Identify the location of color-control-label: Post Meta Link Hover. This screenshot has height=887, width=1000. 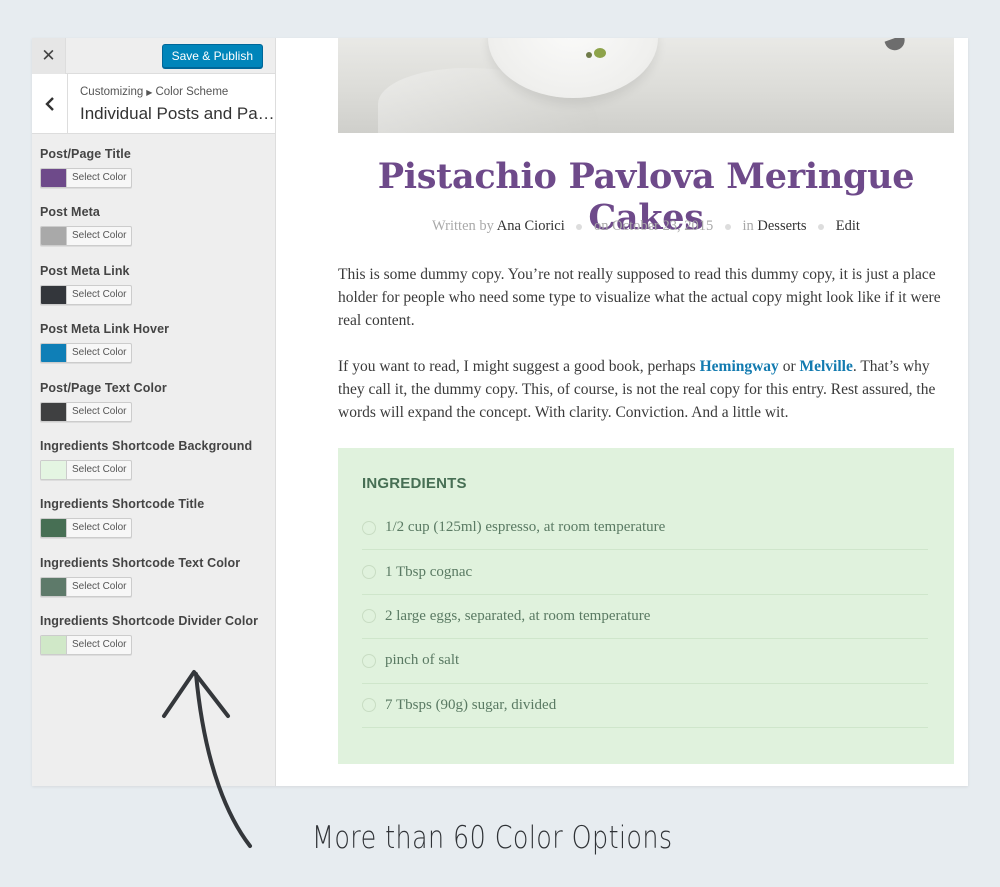
(105, 329).